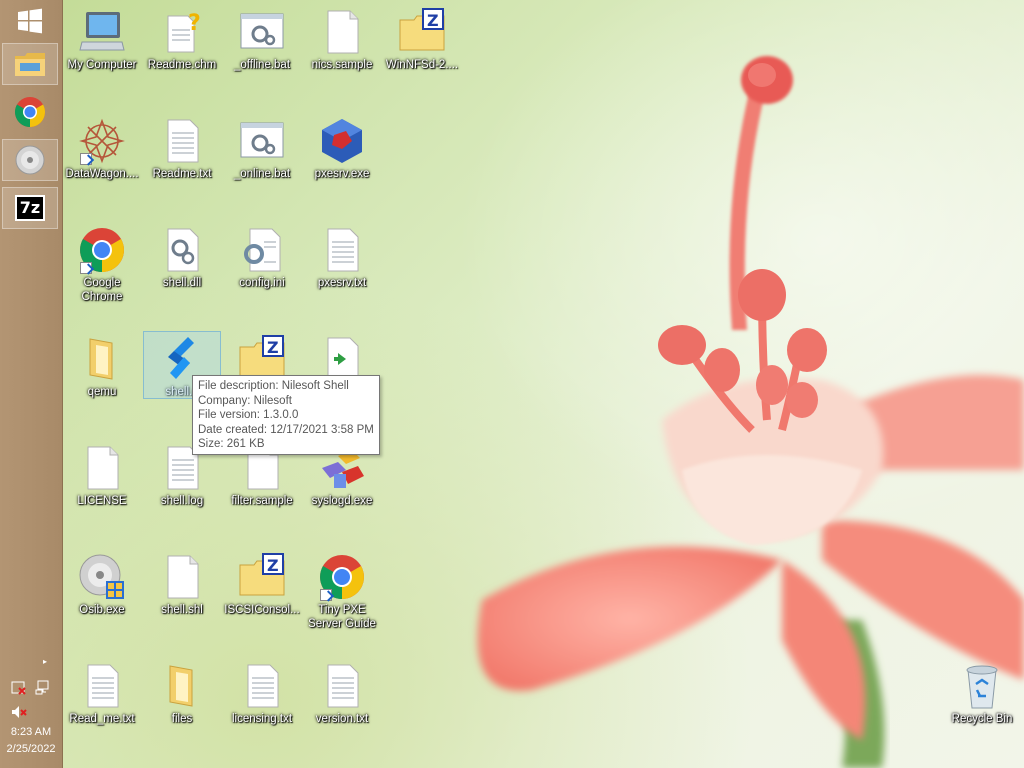 Image resolution: width=1024 pixels, height=768 pixels. Describe the element at coordinates (102, 65) in the screenshot. I see `icon-label: My Computer` at that location.